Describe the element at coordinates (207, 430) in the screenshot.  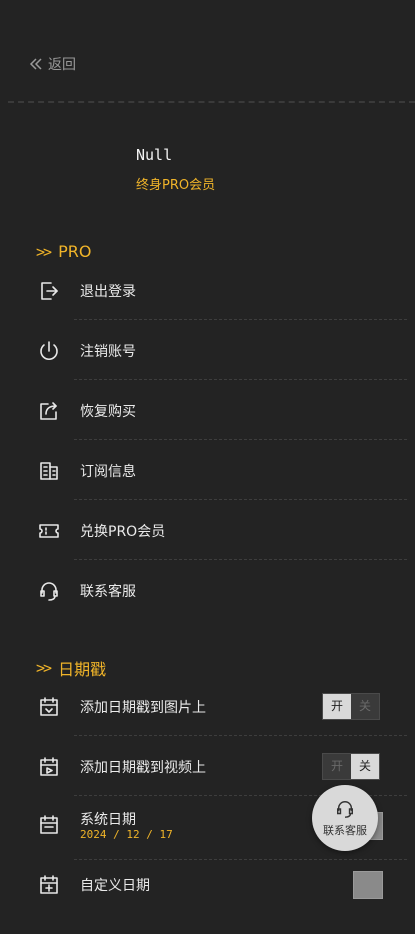
I see `restore-purchase-item: 恢复购买` at that location.